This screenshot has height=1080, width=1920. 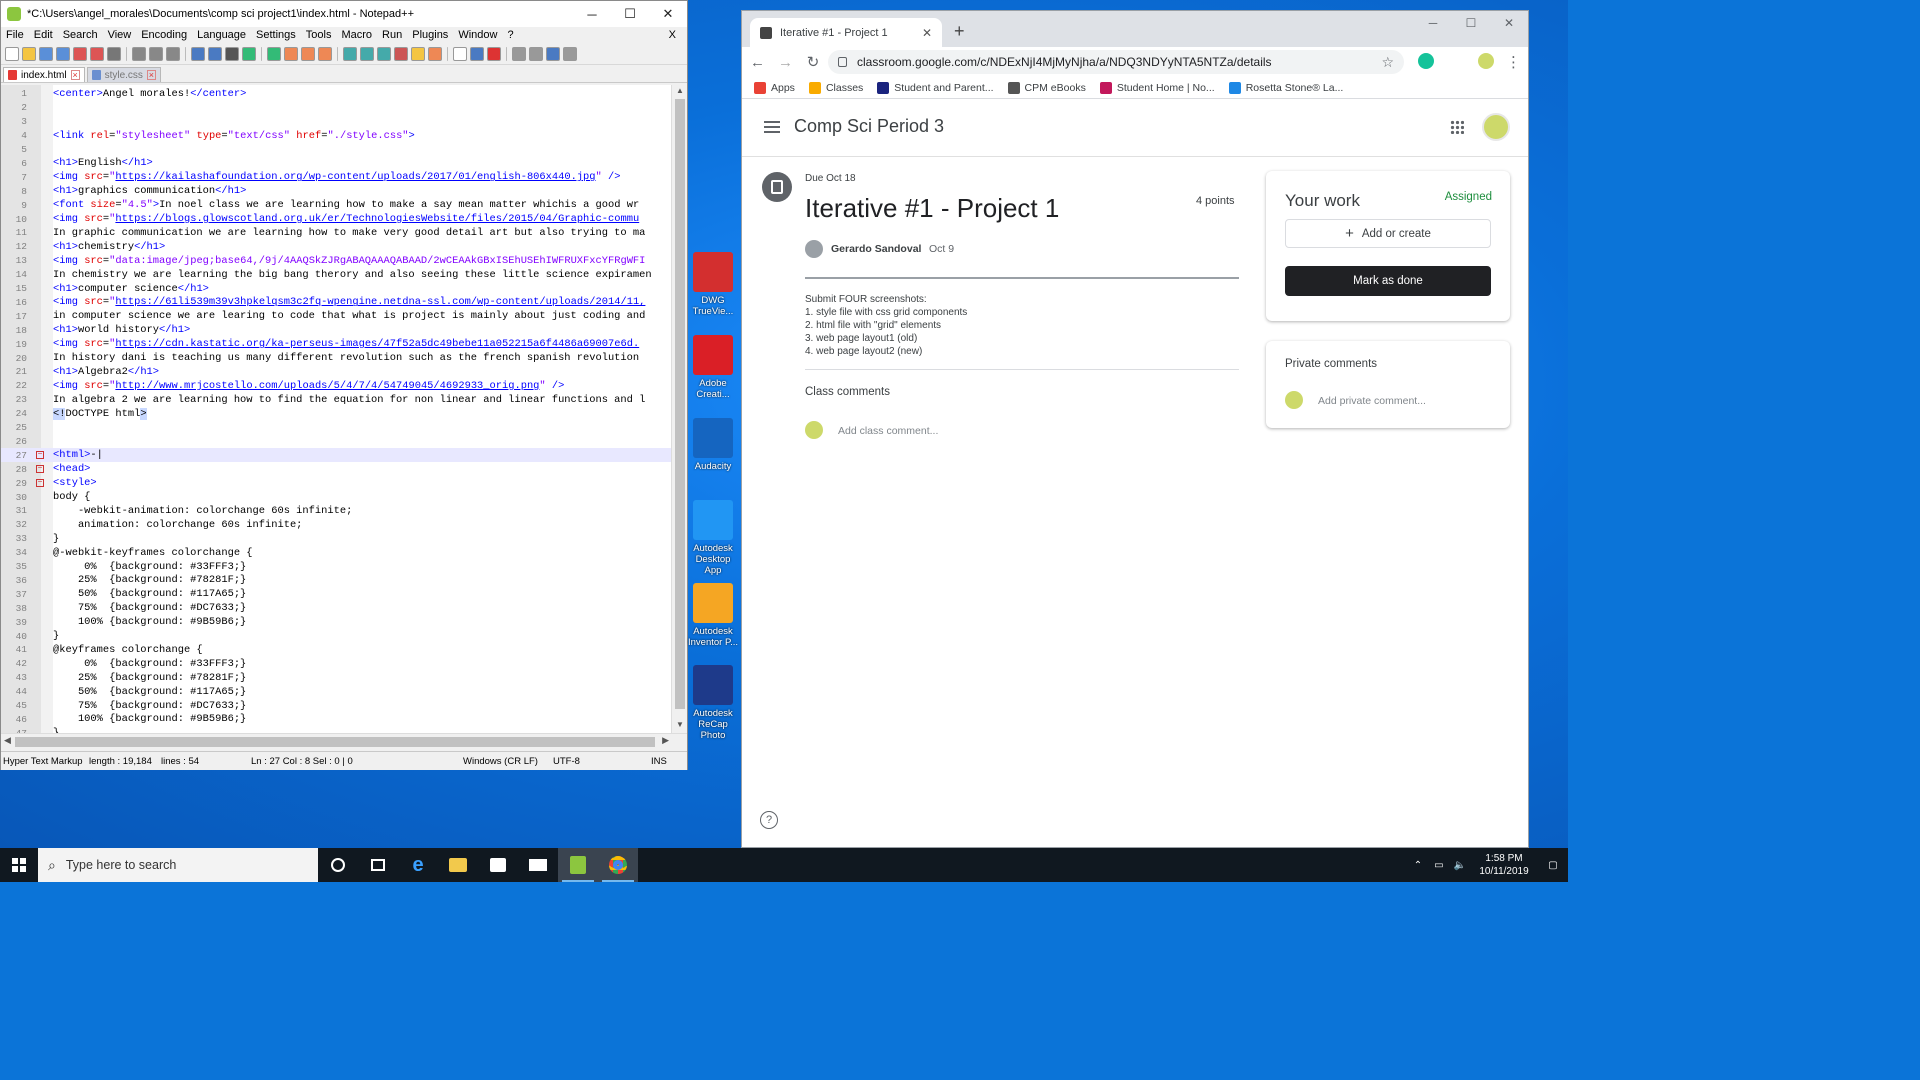 What do you see at coordinates (336, 191) in the screenshot?
I see `code-line: 8 <h1>graphics communication</h1>` at bounding box center [336, 191].